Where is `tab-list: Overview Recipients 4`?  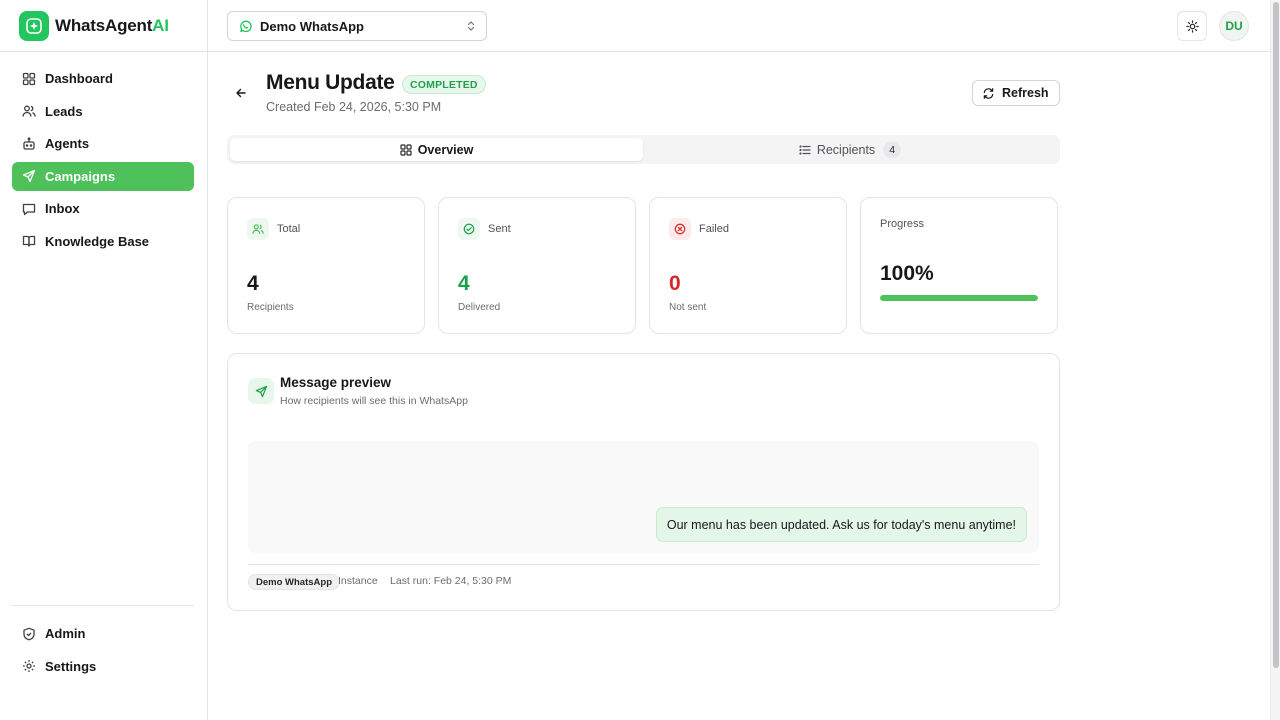
tab-list: Overview Recipients 4 is located at coordinates (643, 149).